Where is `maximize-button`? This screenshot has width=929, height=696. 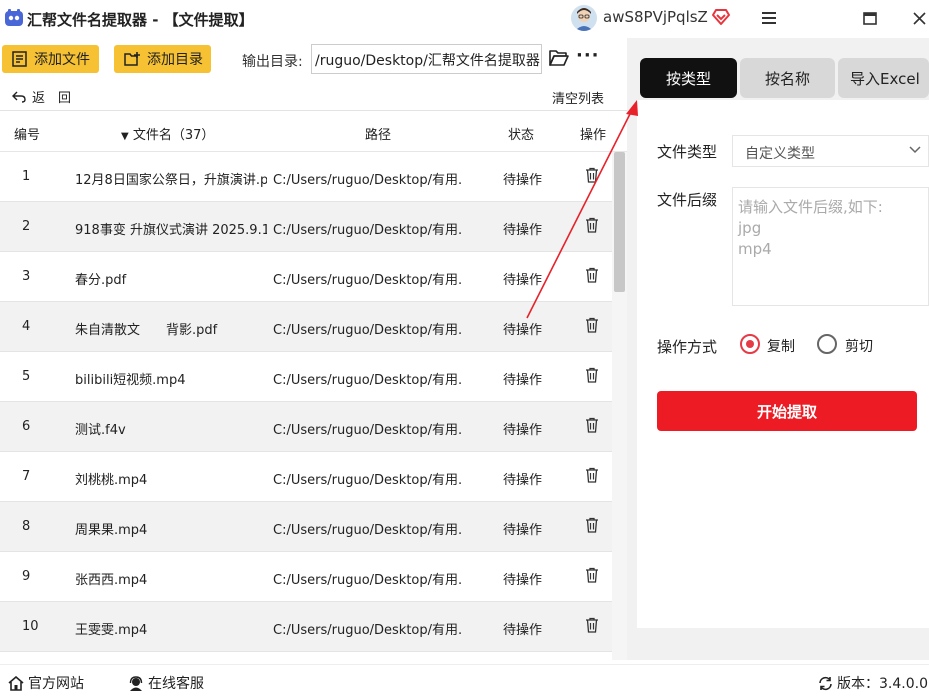
maximize-button is located at coordinates (870, 18).